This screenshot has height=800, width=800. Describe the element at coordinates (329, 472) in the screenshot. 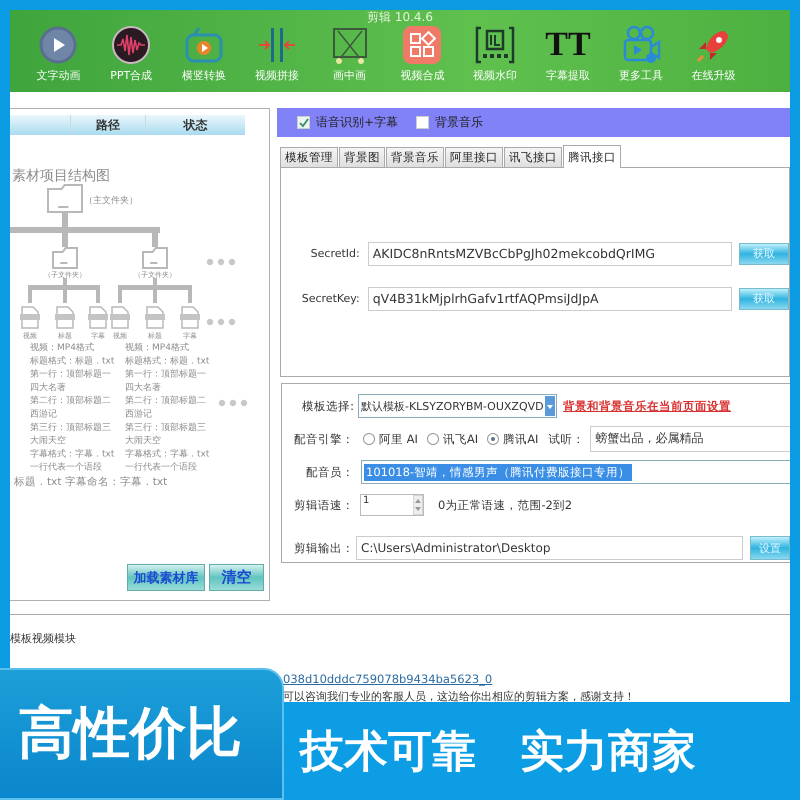

I see `field-label: 配音员：` at that location.